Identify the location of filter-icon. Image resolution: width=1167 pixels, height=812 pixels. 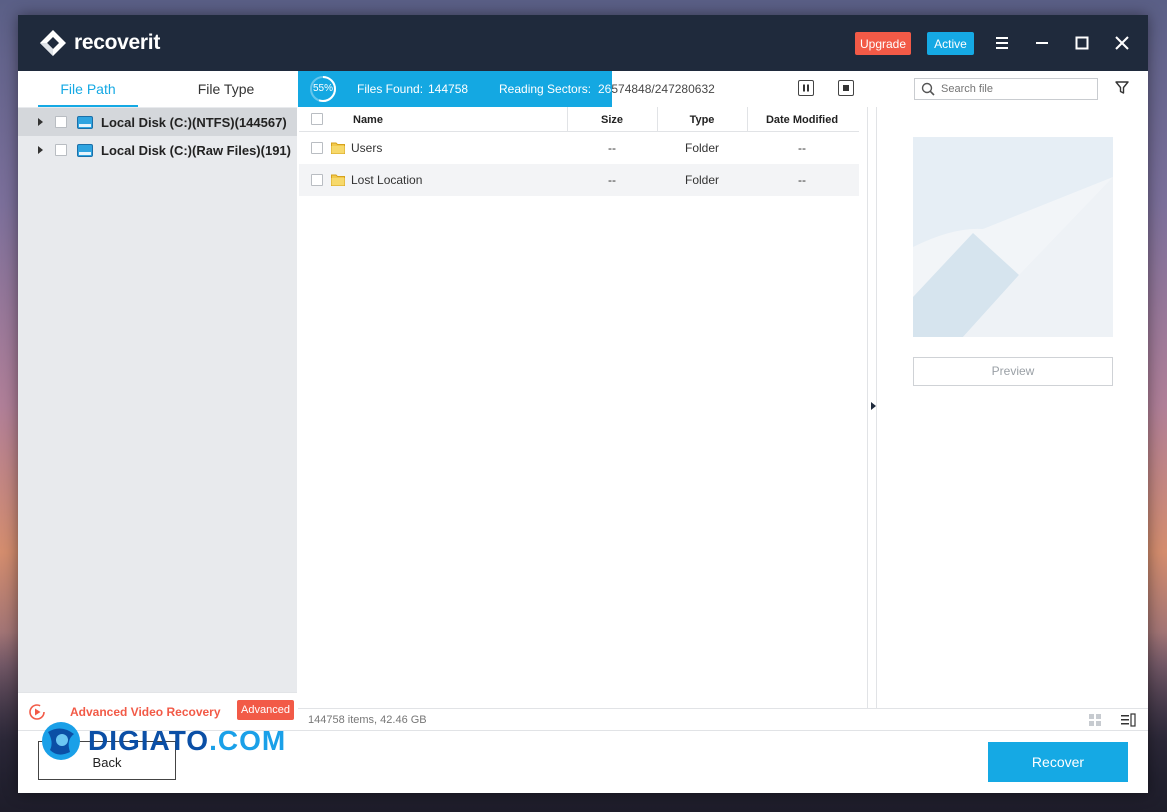
(1122, 88).